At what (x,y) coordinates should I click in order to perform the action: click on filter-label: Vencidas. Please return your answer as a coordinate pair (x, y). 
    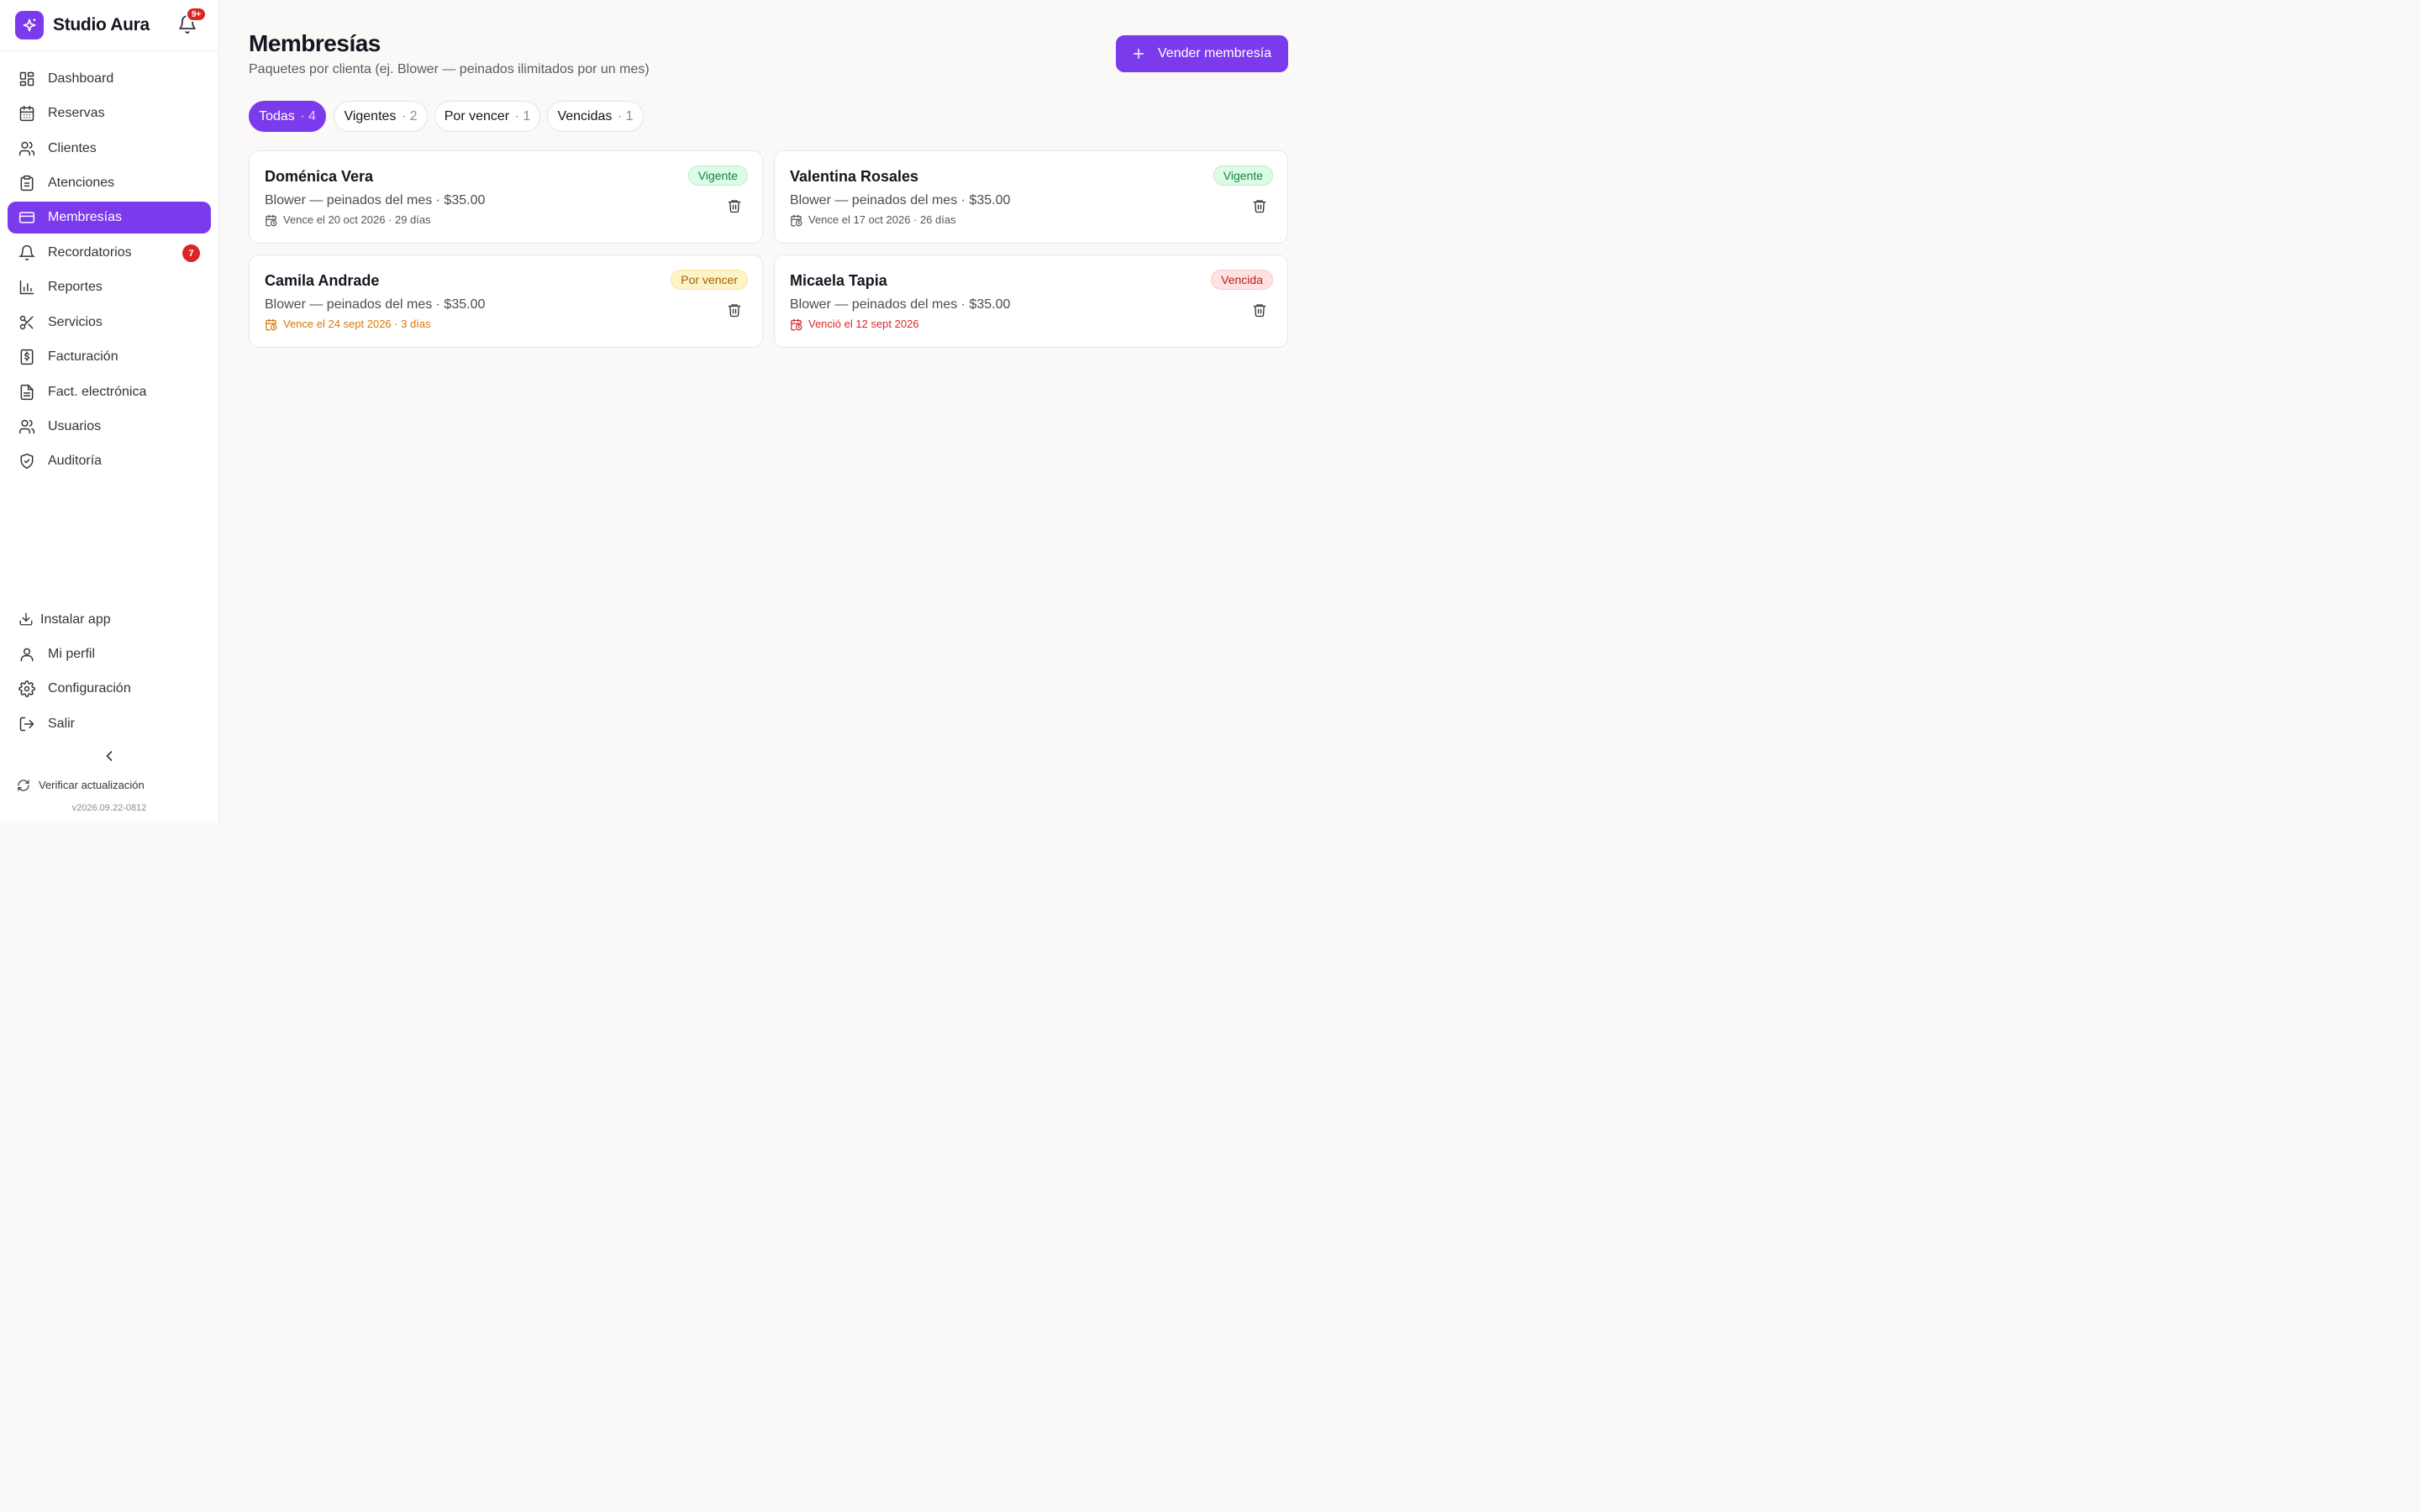
    Looking at the image, I should click on (585, 115).